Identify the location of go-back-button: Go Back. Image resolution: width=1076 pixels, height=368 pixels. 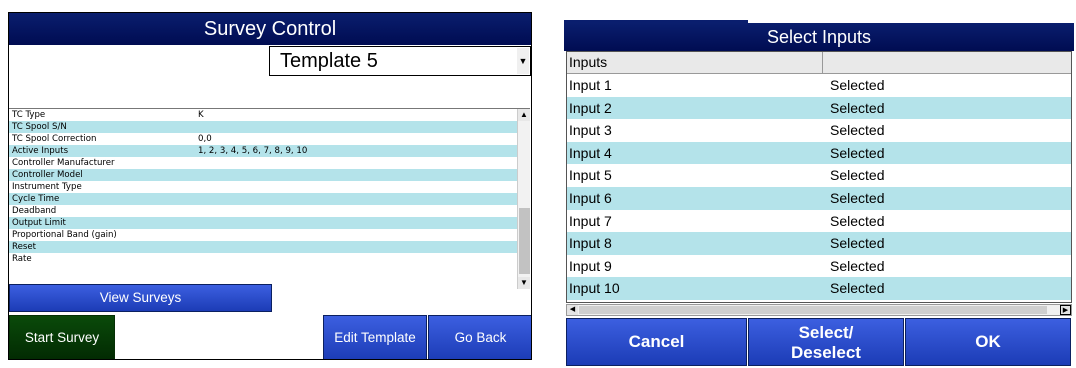
(479, 337).